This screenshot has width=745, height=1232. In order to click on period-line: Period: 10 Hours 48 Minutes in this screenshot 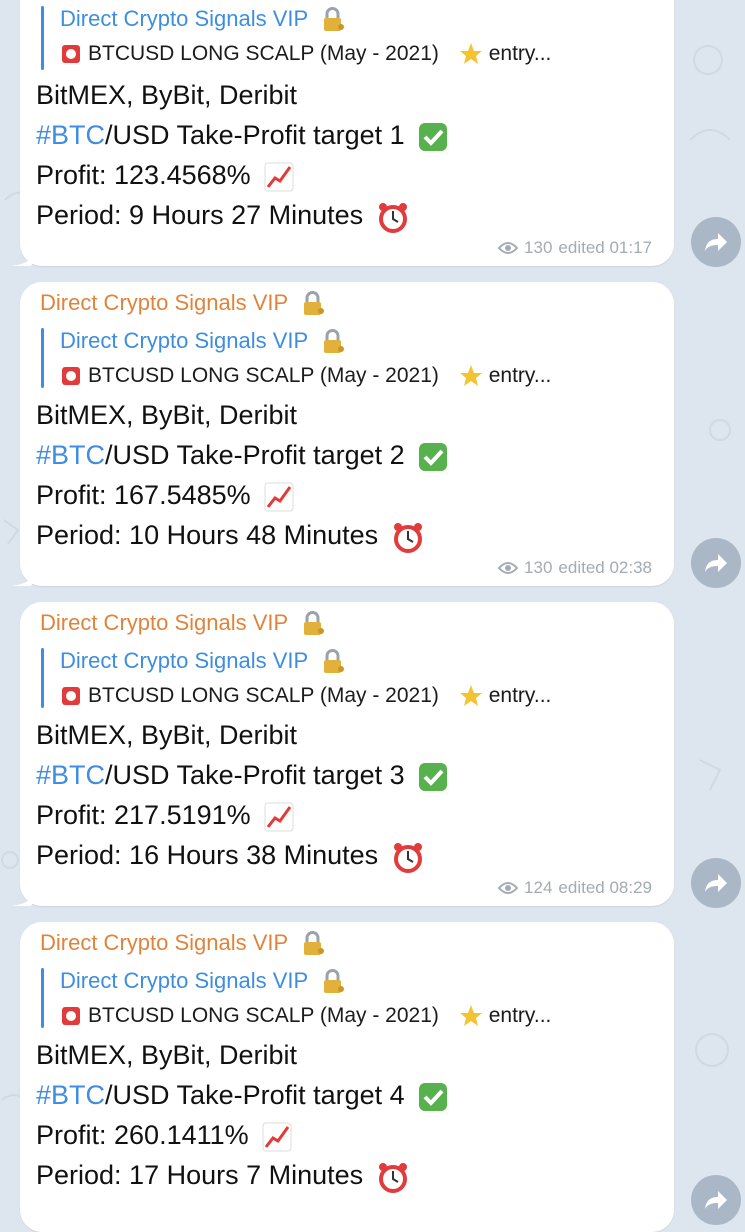, I will do `click(230, 536)`.